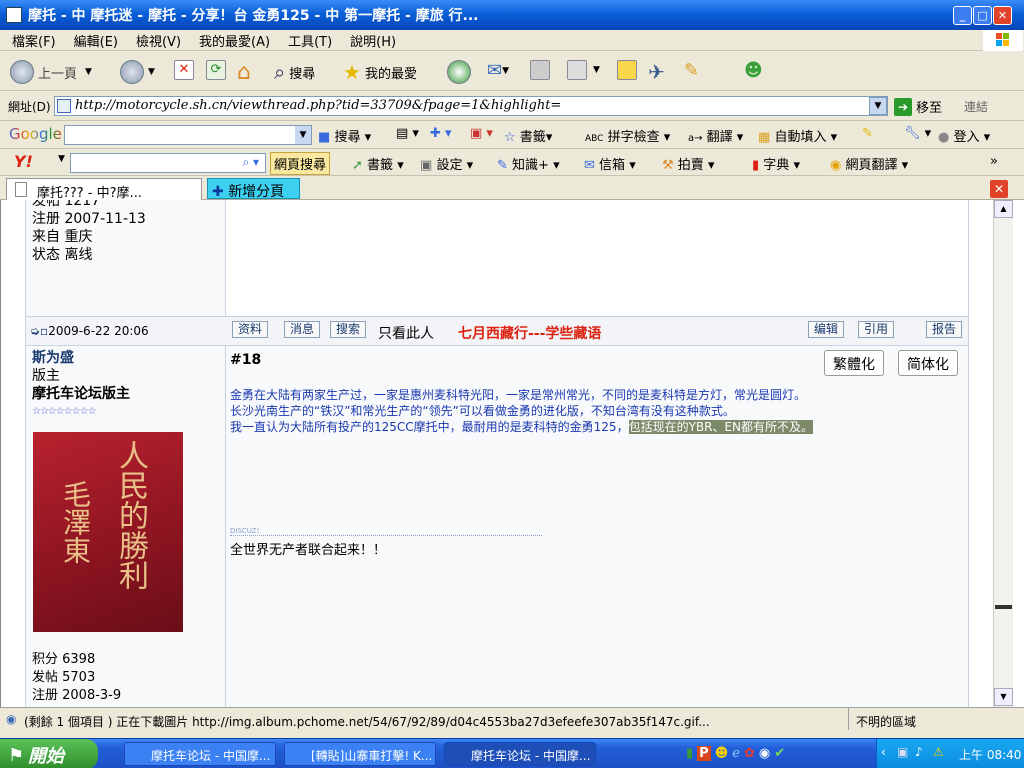 The width and height of the screenshot is (1024, 768). What do you see at coordinates (753, 70) in the screenshot?
I see `messenger-button: ☻` at bounding box center [753, 70].